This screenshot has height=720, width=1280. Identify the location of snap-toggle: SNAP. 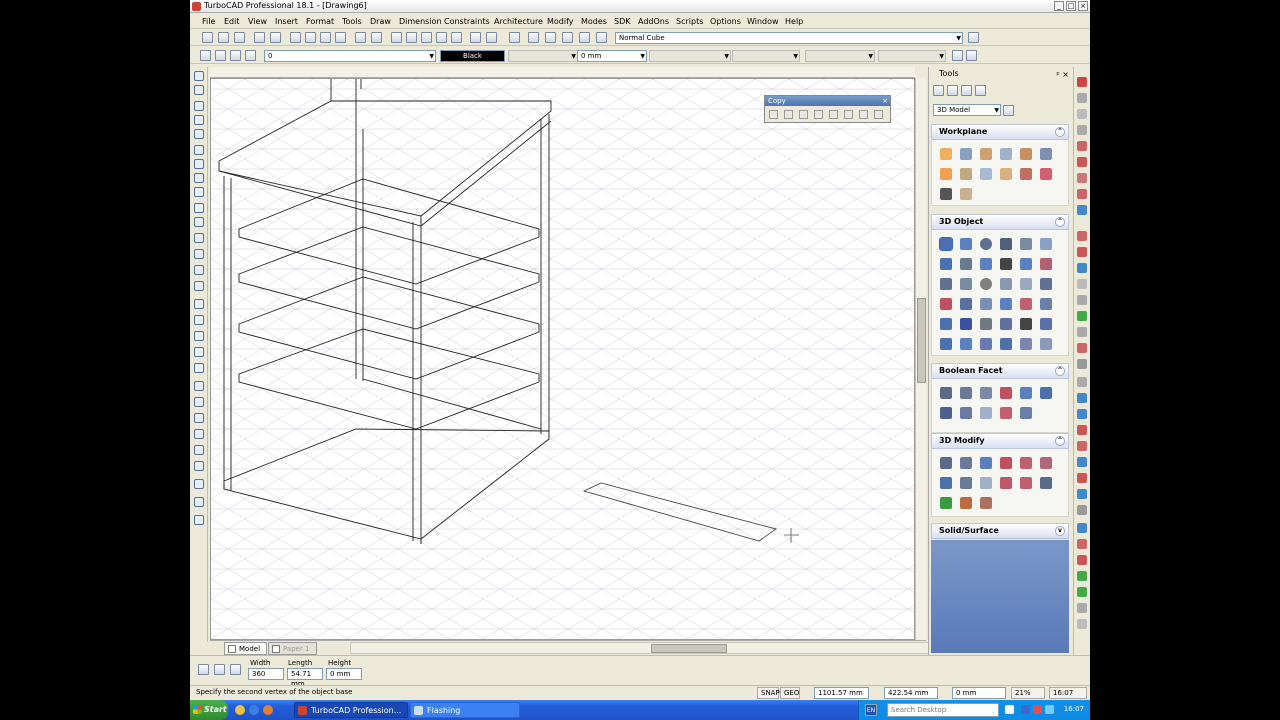
(768, 693).